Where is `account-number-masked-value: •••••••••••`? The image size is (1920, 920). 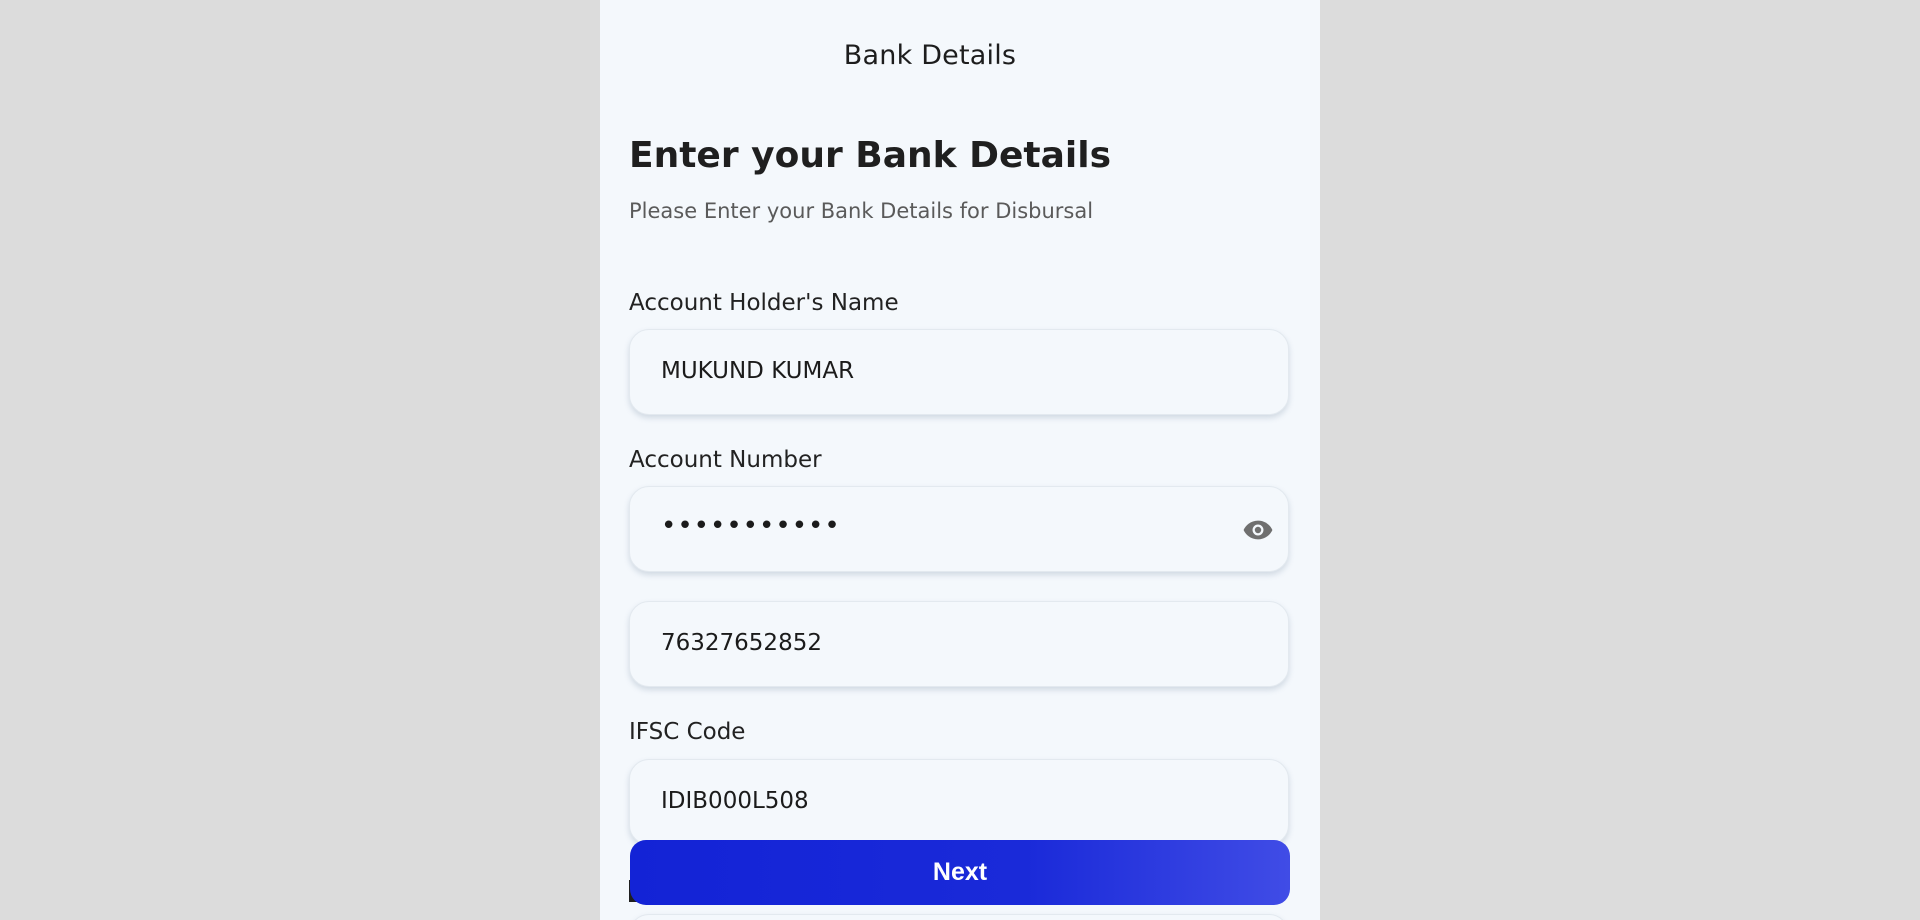 account-number-masked-value: ••••••••••• is located at coordinates (751, 526).